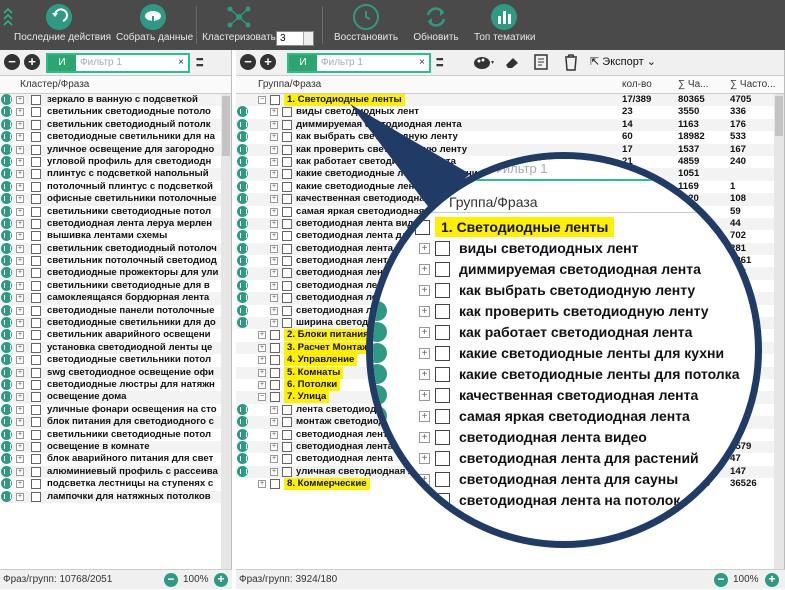 The image size is (785, 590). What do you see at coordinates (295, 38) in the screenshot?
I see `cluster-strength-stepper: 3` at bounding box center [295, 38].